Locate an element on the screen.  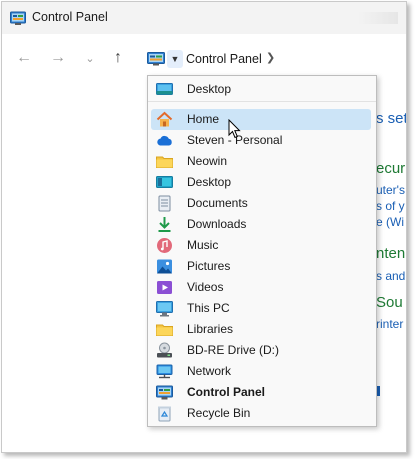
background-link: e (Wi is located at coordinates (390, 222).